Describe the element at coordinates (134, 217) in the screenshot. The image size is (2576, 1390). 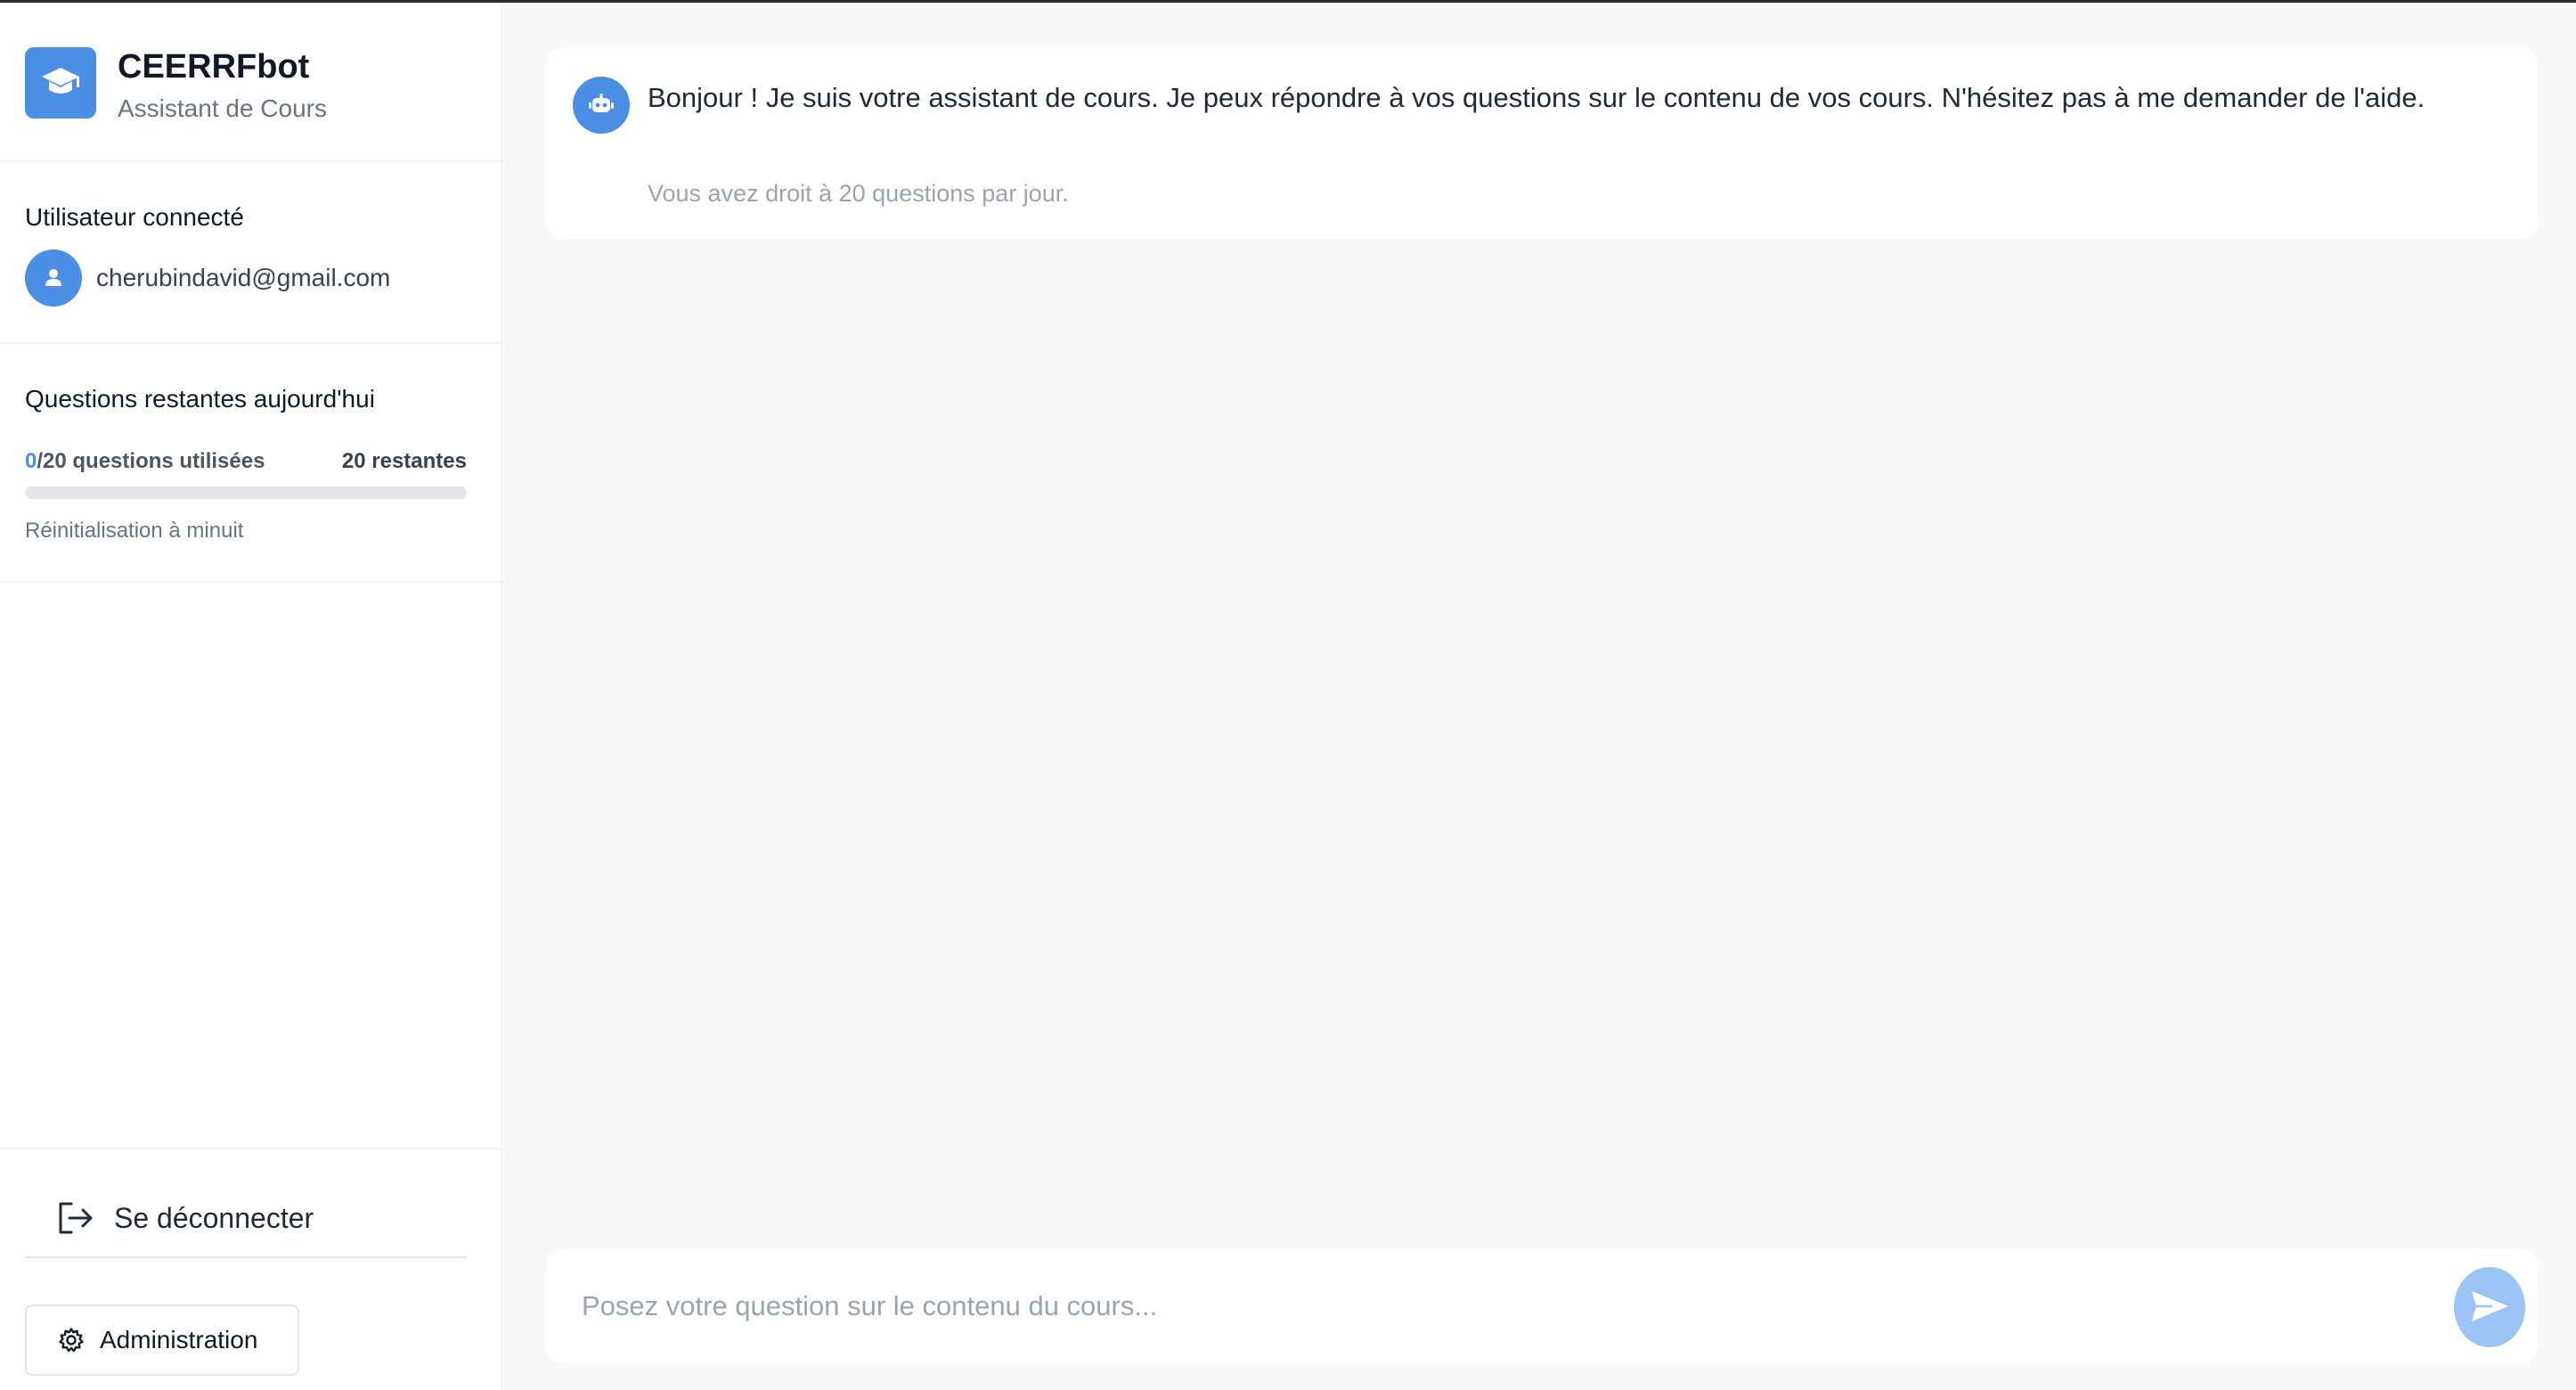
I see `user-section-title: Utilisateur connecté` at that location.